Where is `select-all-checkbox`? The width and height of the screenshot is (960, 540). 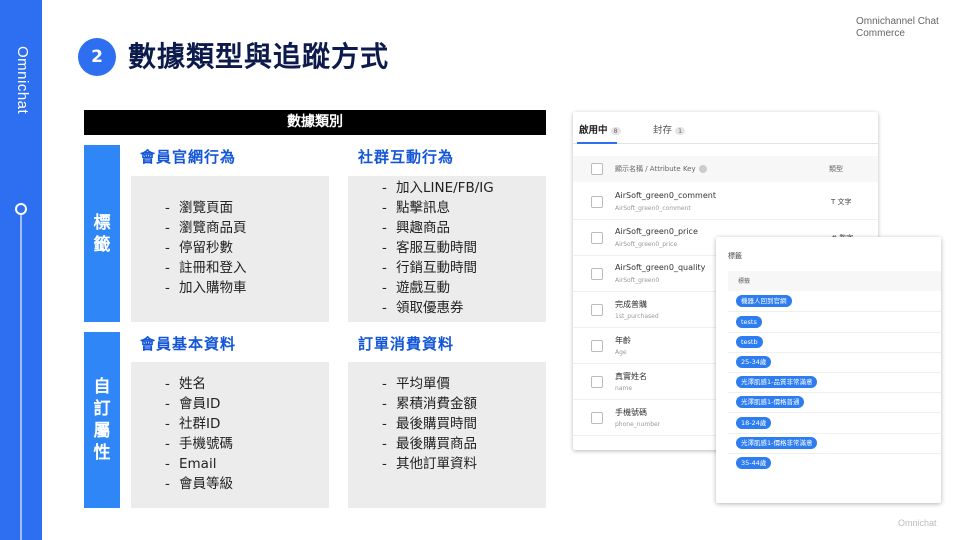
select-all-checkbox is located at coordinates (597, 169).